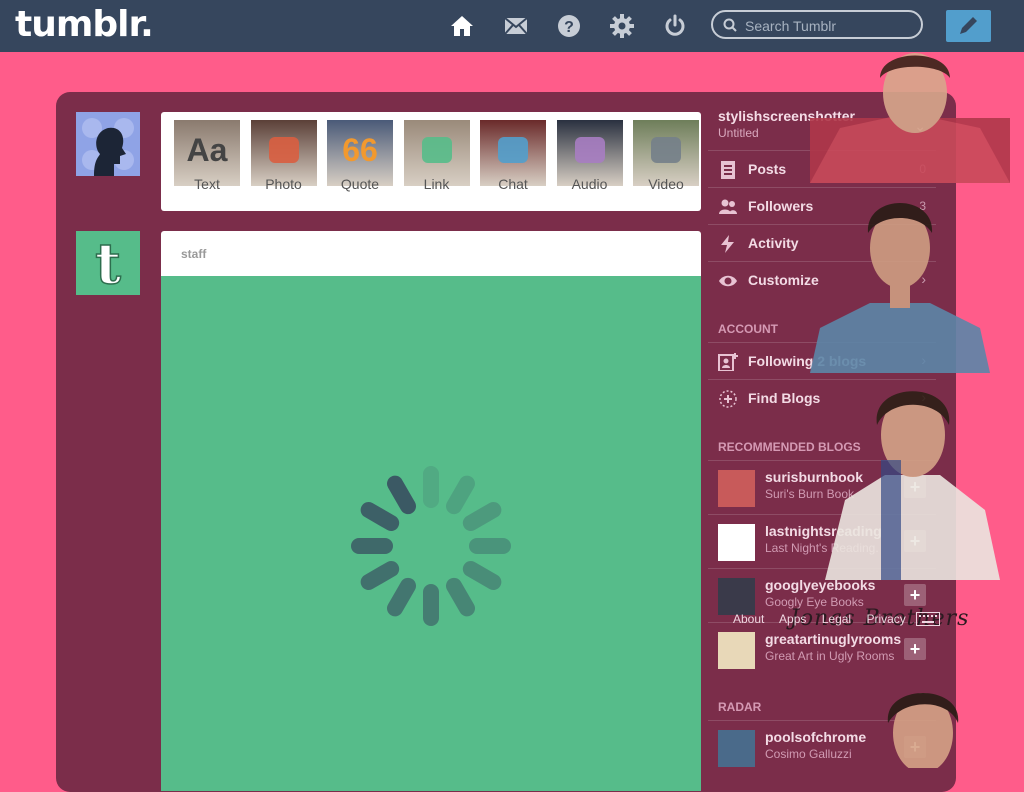  Describe the element at coordinates (728, 281) in the screenshot. I see `eye-icon` at that location.